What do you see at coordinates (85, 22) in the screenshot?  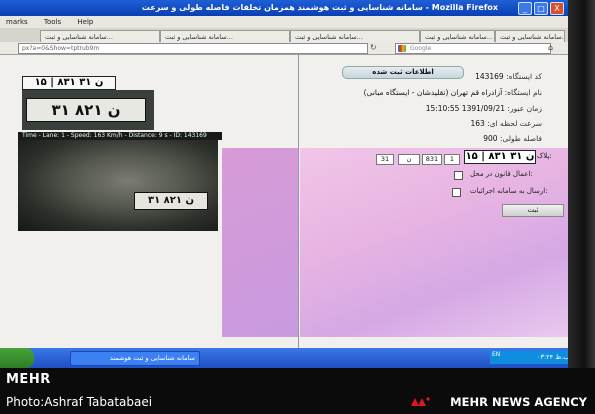 I see `menu-help: Help` at bounding box center [85, 22].